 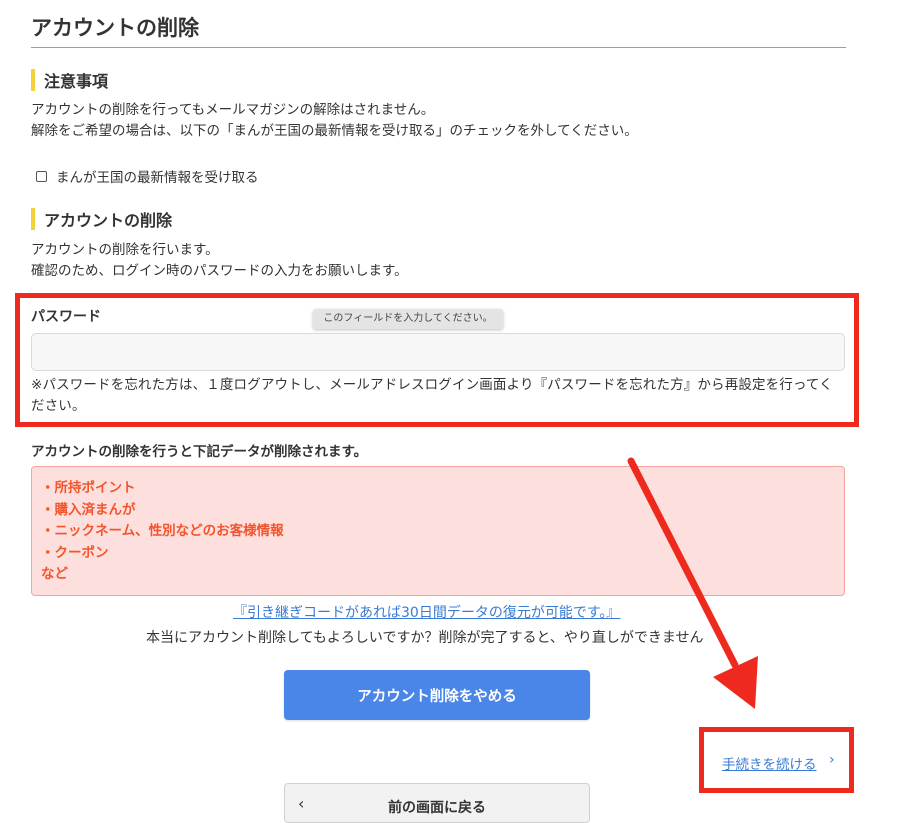 What do you see at coordinates (683, 563) in the screenshot?
I see `arrow-shaft` at bounding box center [683, 563].